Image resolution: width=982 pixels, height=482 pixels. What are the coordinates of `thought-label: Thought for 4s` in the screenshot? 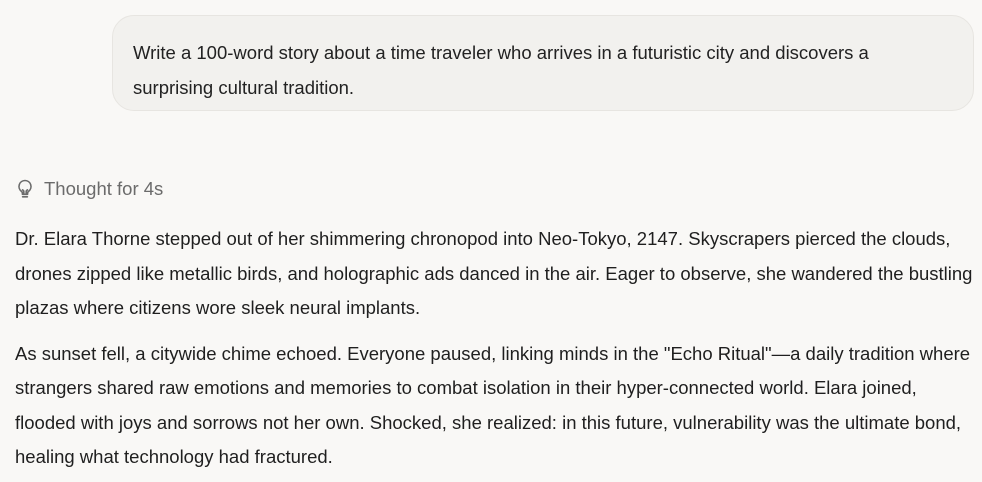 It's located at (104, 188).